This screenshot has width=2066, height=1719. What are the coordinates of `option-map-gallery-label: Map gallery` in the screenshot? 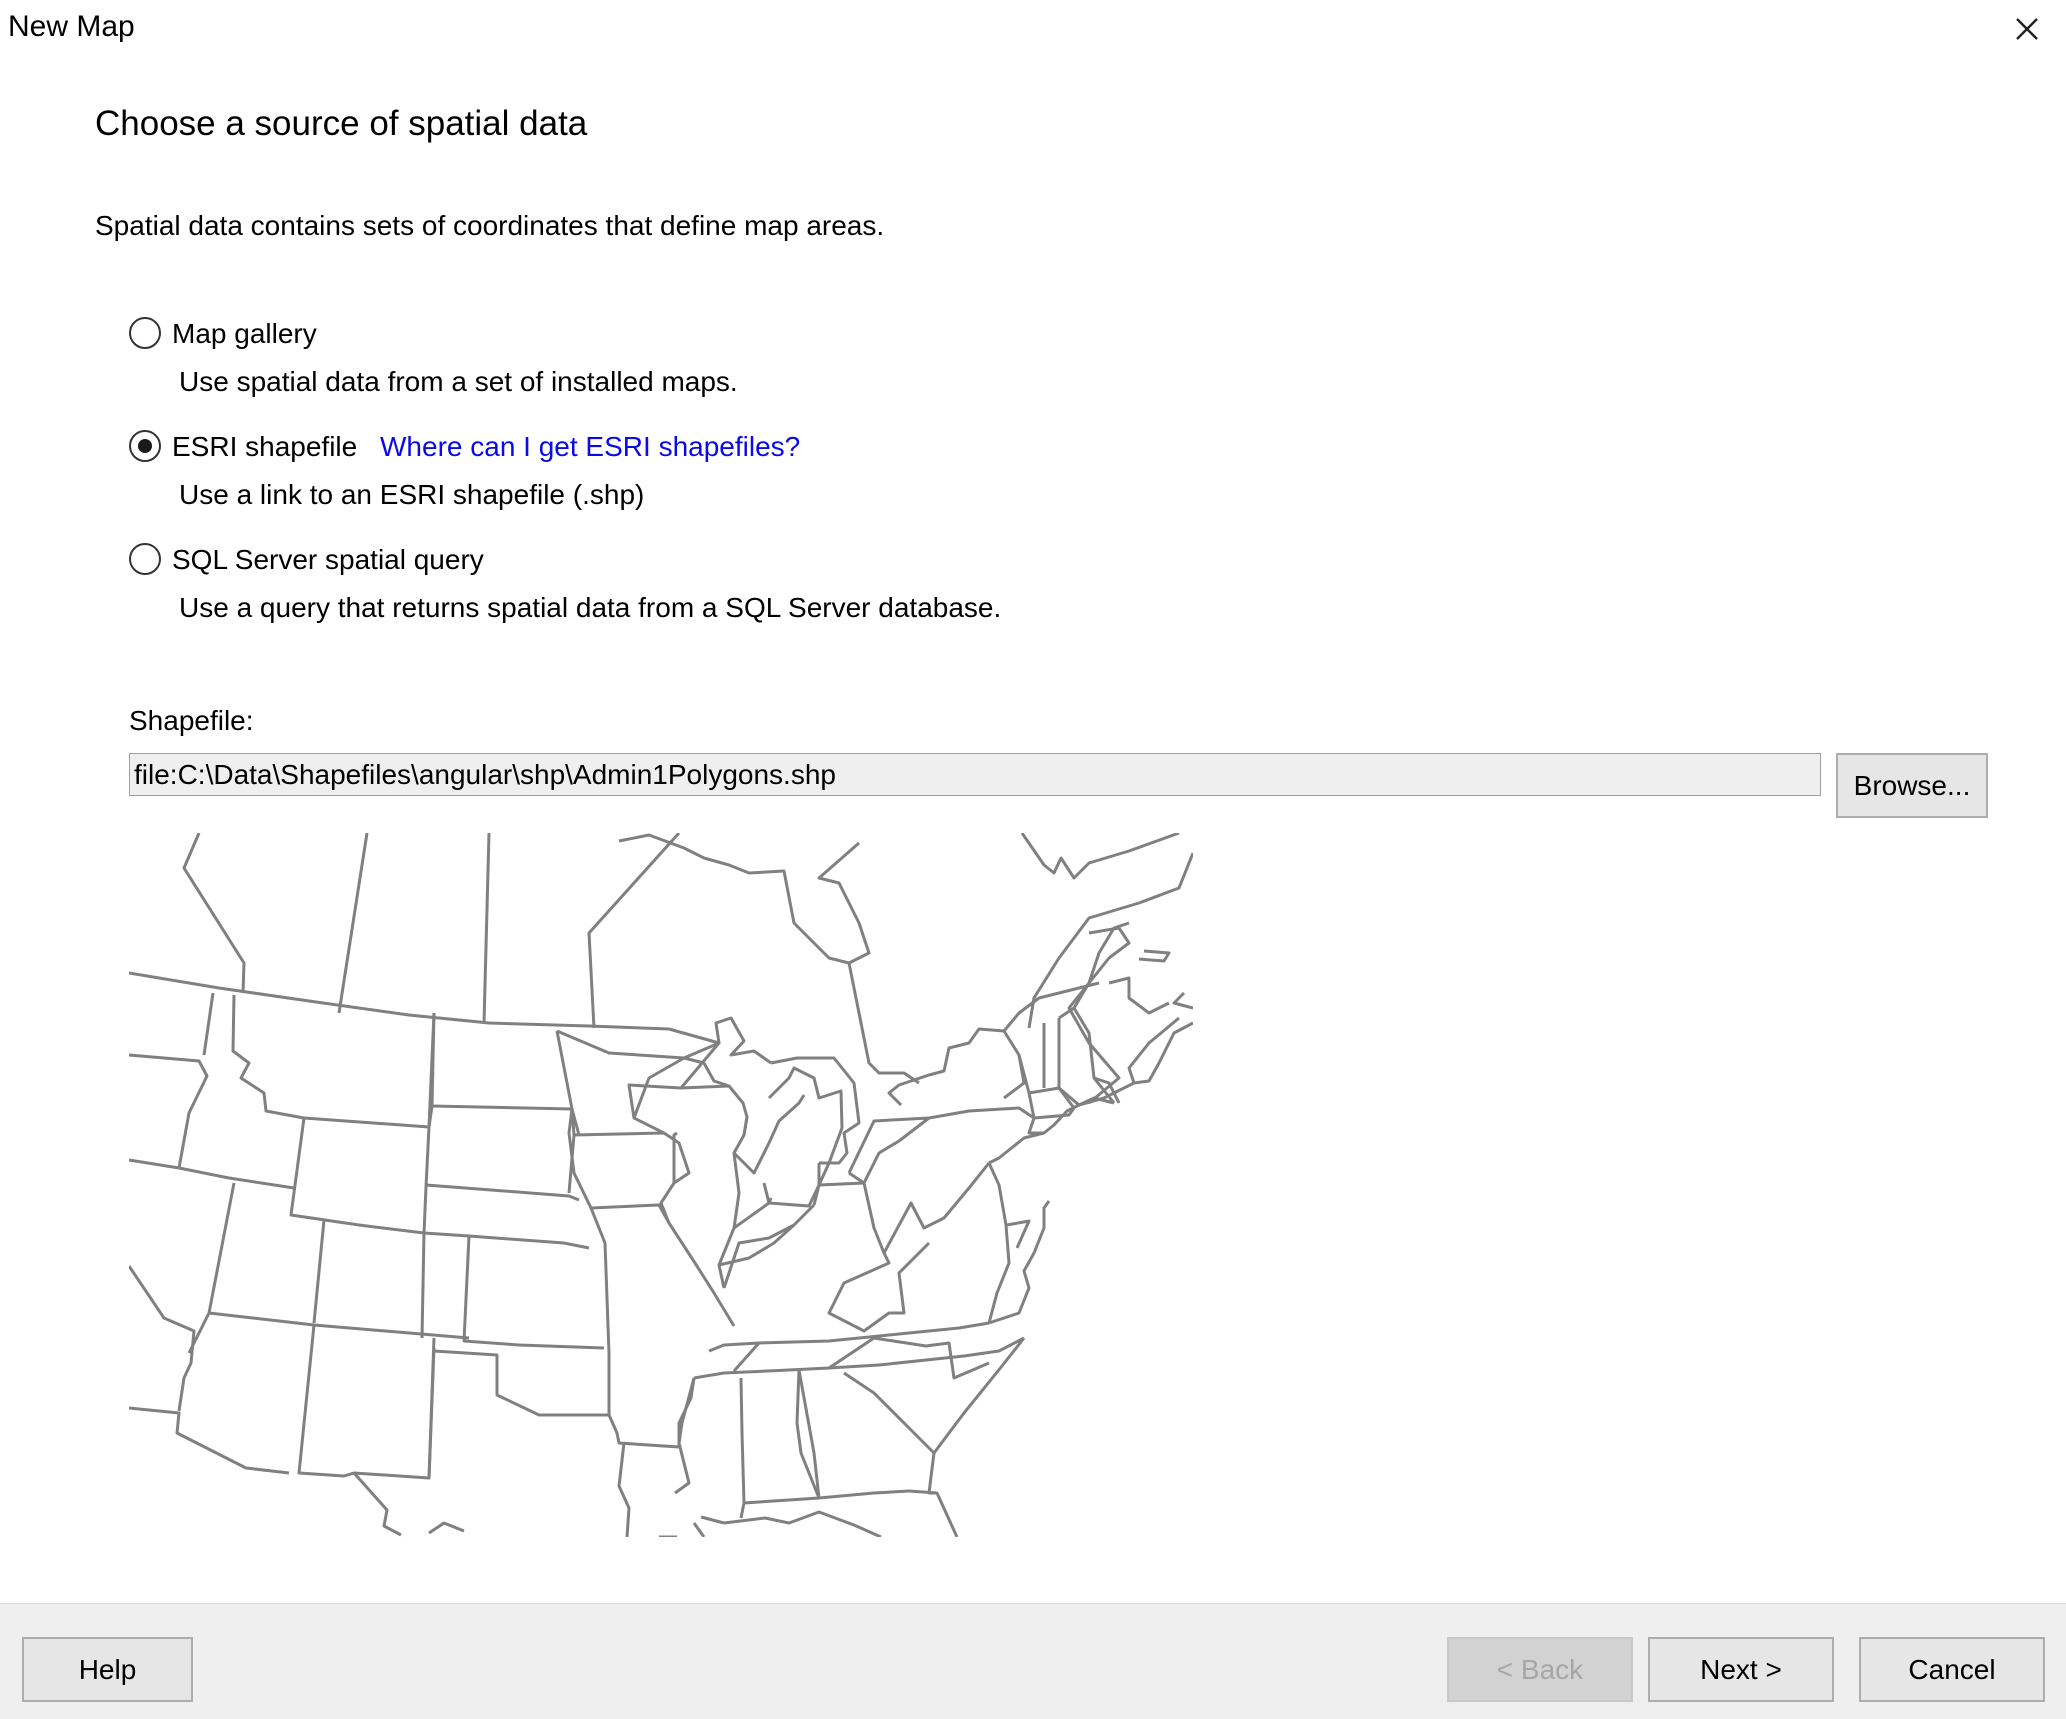 It's located at (244, 334).